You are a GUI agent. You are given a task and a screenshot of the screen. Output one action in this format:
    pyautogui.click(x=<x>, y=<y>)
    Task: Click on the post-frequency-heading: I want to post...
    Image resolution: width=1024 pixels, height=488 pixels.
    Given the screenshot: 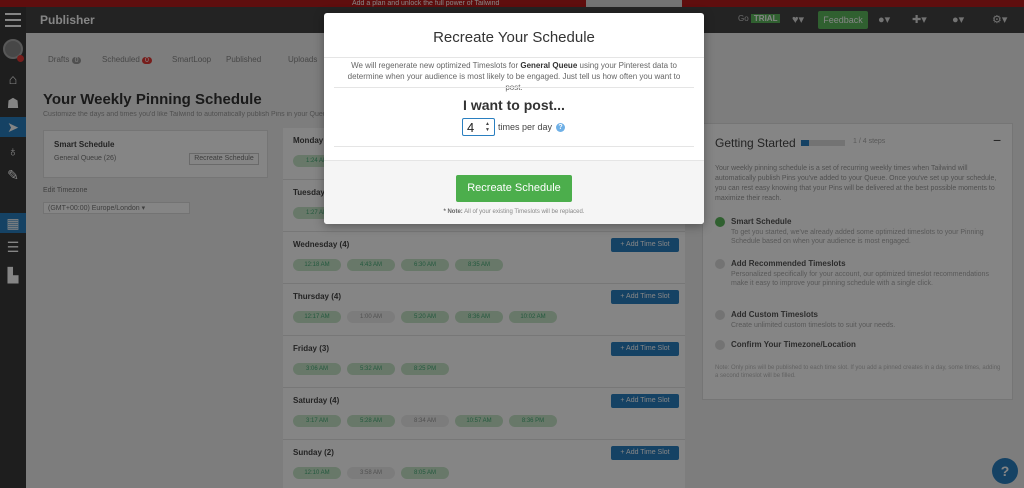 What is the action you would take?
    pyautogui.click(x=514, y=105)
    